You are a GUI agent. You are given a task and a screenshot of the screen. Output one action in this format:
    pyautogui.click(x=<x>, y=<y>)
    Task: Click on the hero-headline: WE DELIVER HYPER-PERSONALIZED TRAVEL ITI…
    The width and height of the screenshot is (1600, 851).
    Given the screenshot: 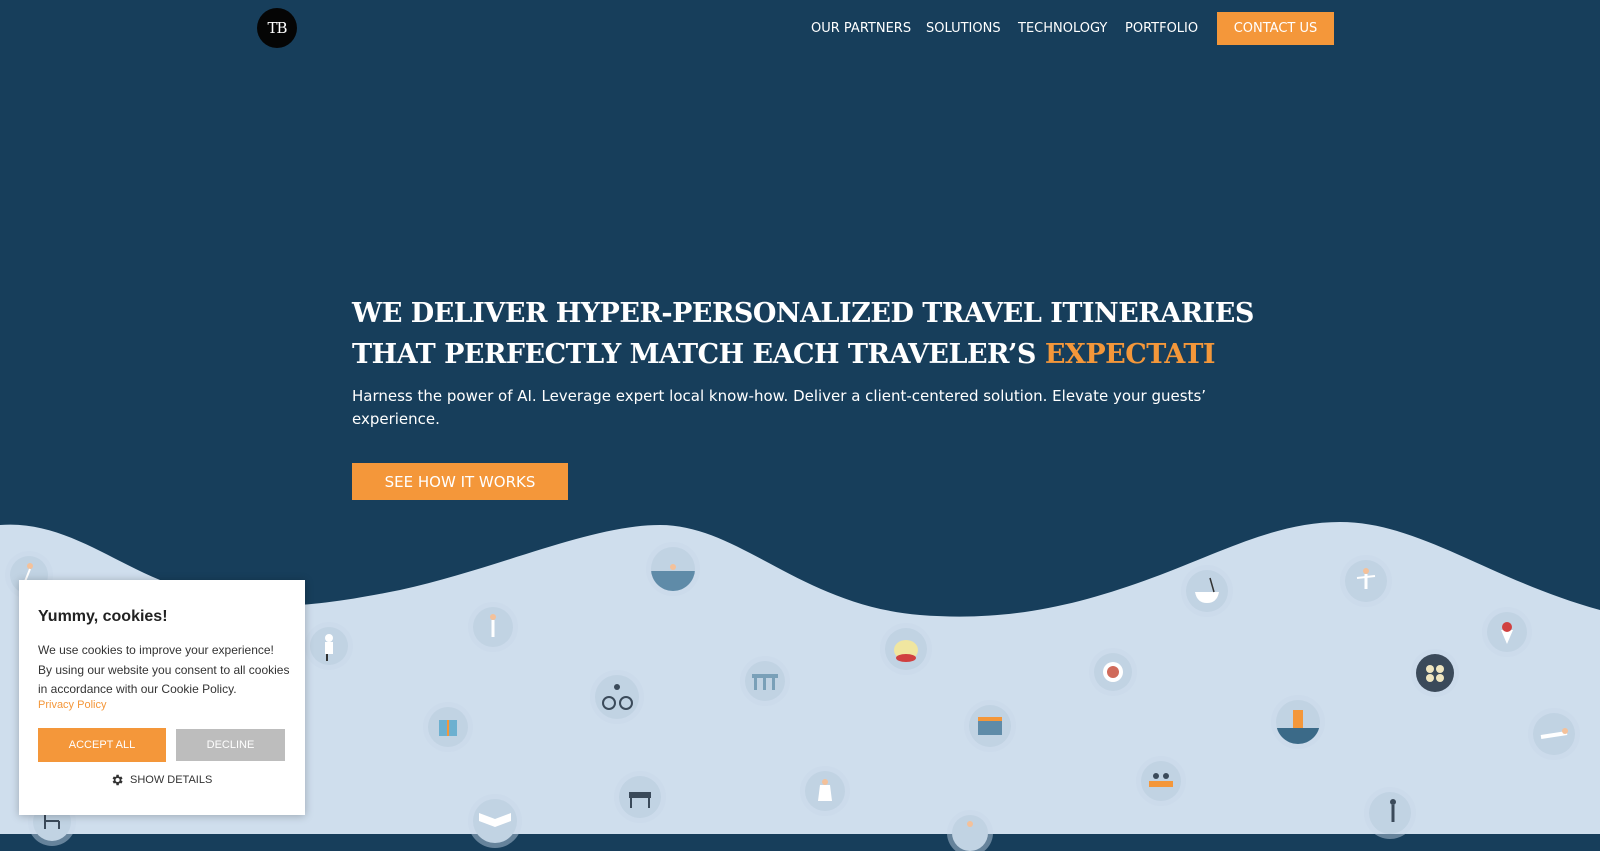 What is the action you would take?
    pyautogui.click(x=803, y=334)
    